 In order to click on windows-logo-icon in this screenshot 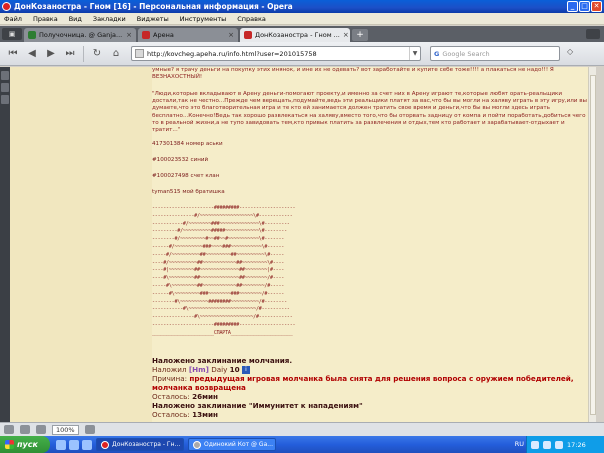, I will do `click(9, 444)`.